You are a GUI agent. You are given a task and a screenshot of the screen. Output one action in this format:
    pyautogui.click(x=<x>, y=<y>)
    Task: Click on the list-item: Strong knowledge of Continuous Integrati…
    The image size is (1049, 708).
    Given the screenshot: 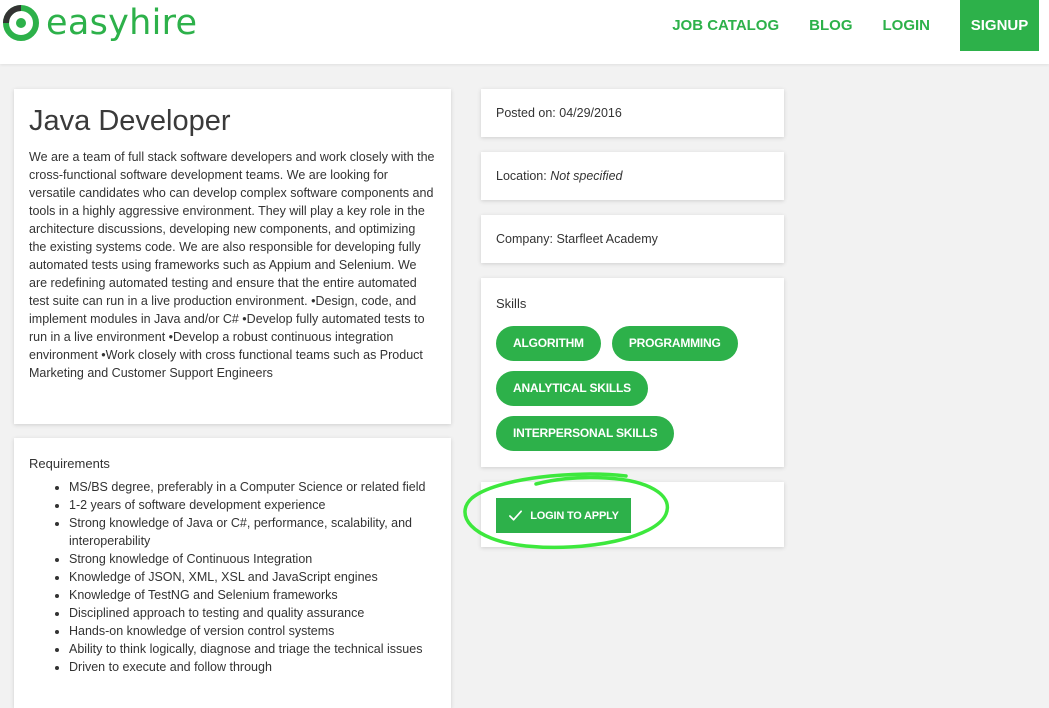 What is the action you would take?
    pyautogui.click(x=252, y=559)
    